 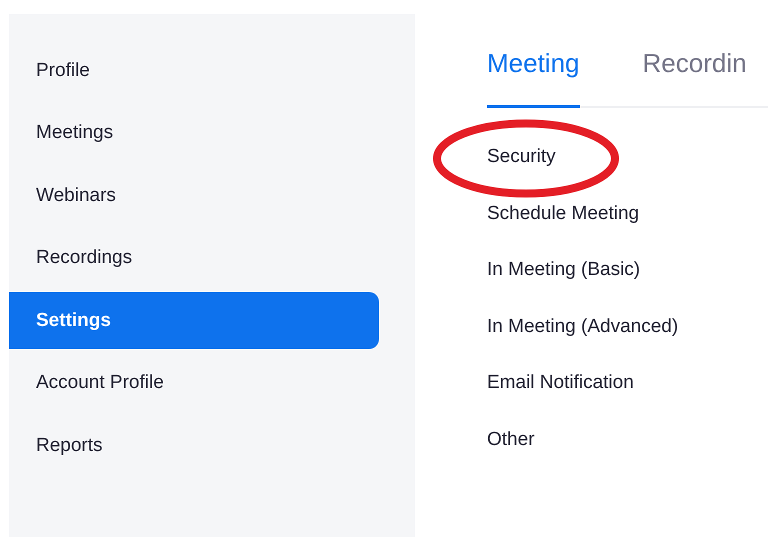 I want to click on settings-section-link: Email Notification, so click(x=560, y=383).